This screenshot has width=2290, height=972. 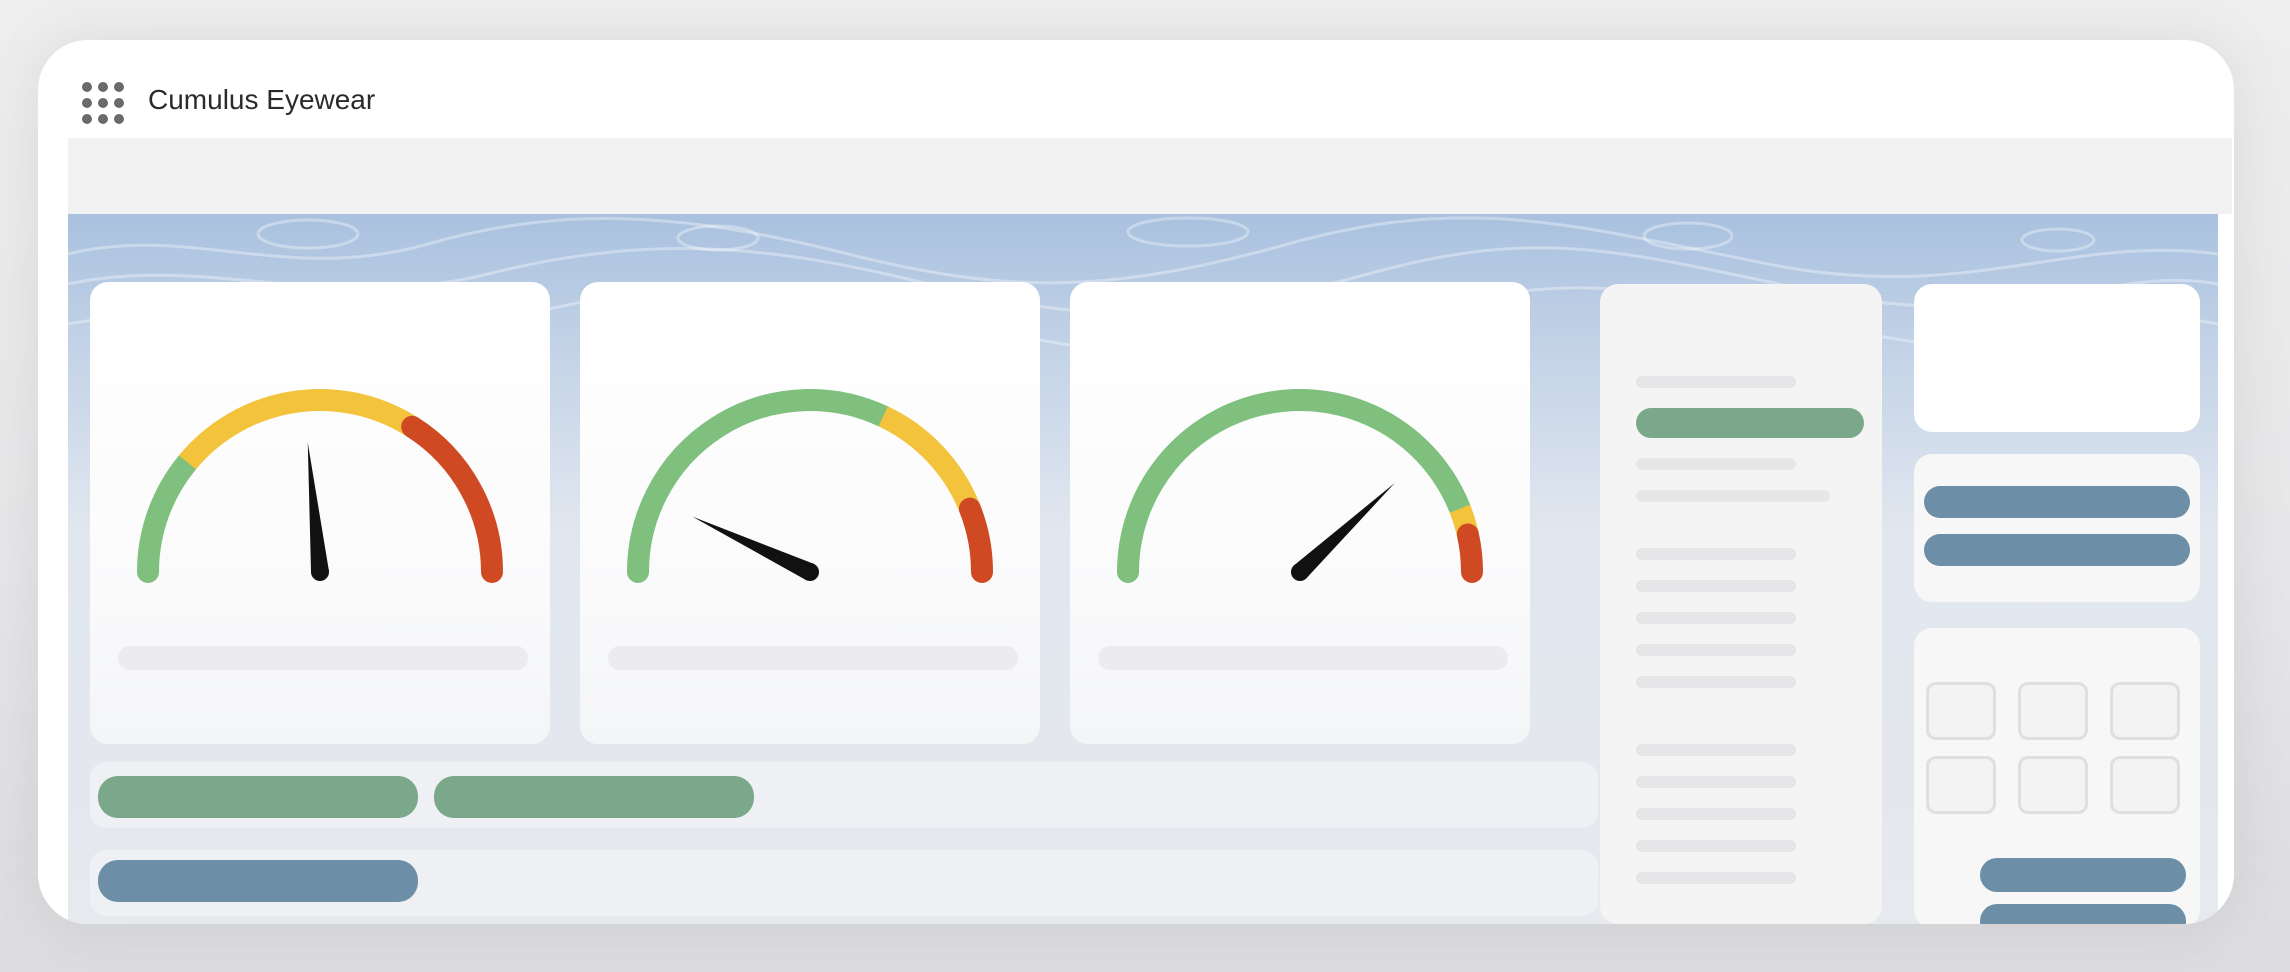 What do you see at coordinates (2057, 528) in the screenshot?
I see `action-panel` at bounding box center [2057, 528].